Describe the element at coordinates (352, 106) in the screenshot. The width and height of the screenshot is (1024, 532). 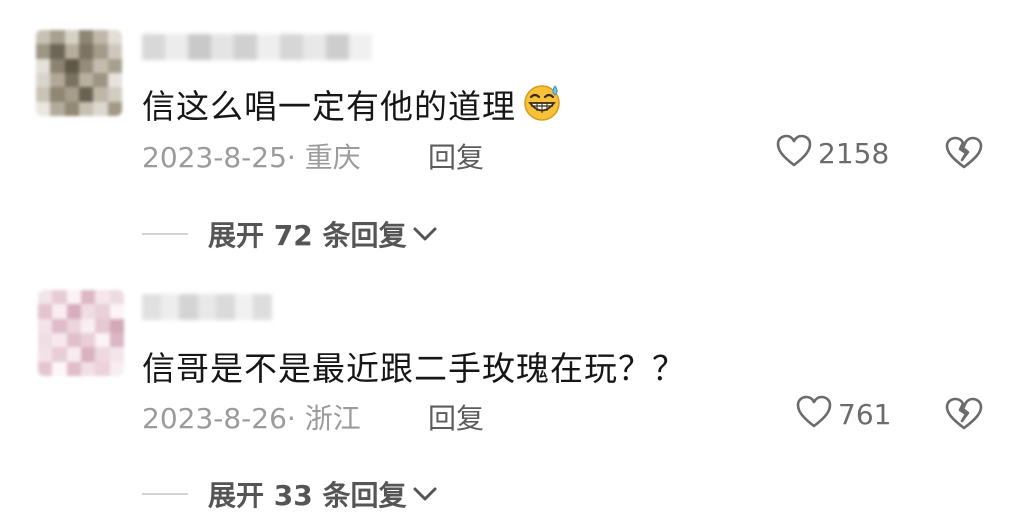
I see `comment-text: 信这么唱一定有他的道理` at that location.